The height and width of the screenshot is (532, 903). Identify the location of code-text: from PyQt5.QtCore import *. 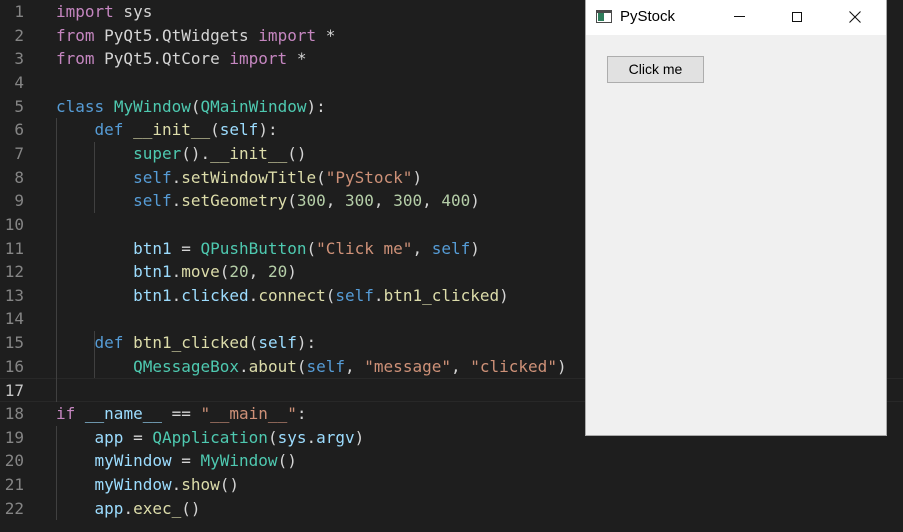
(181, 59).